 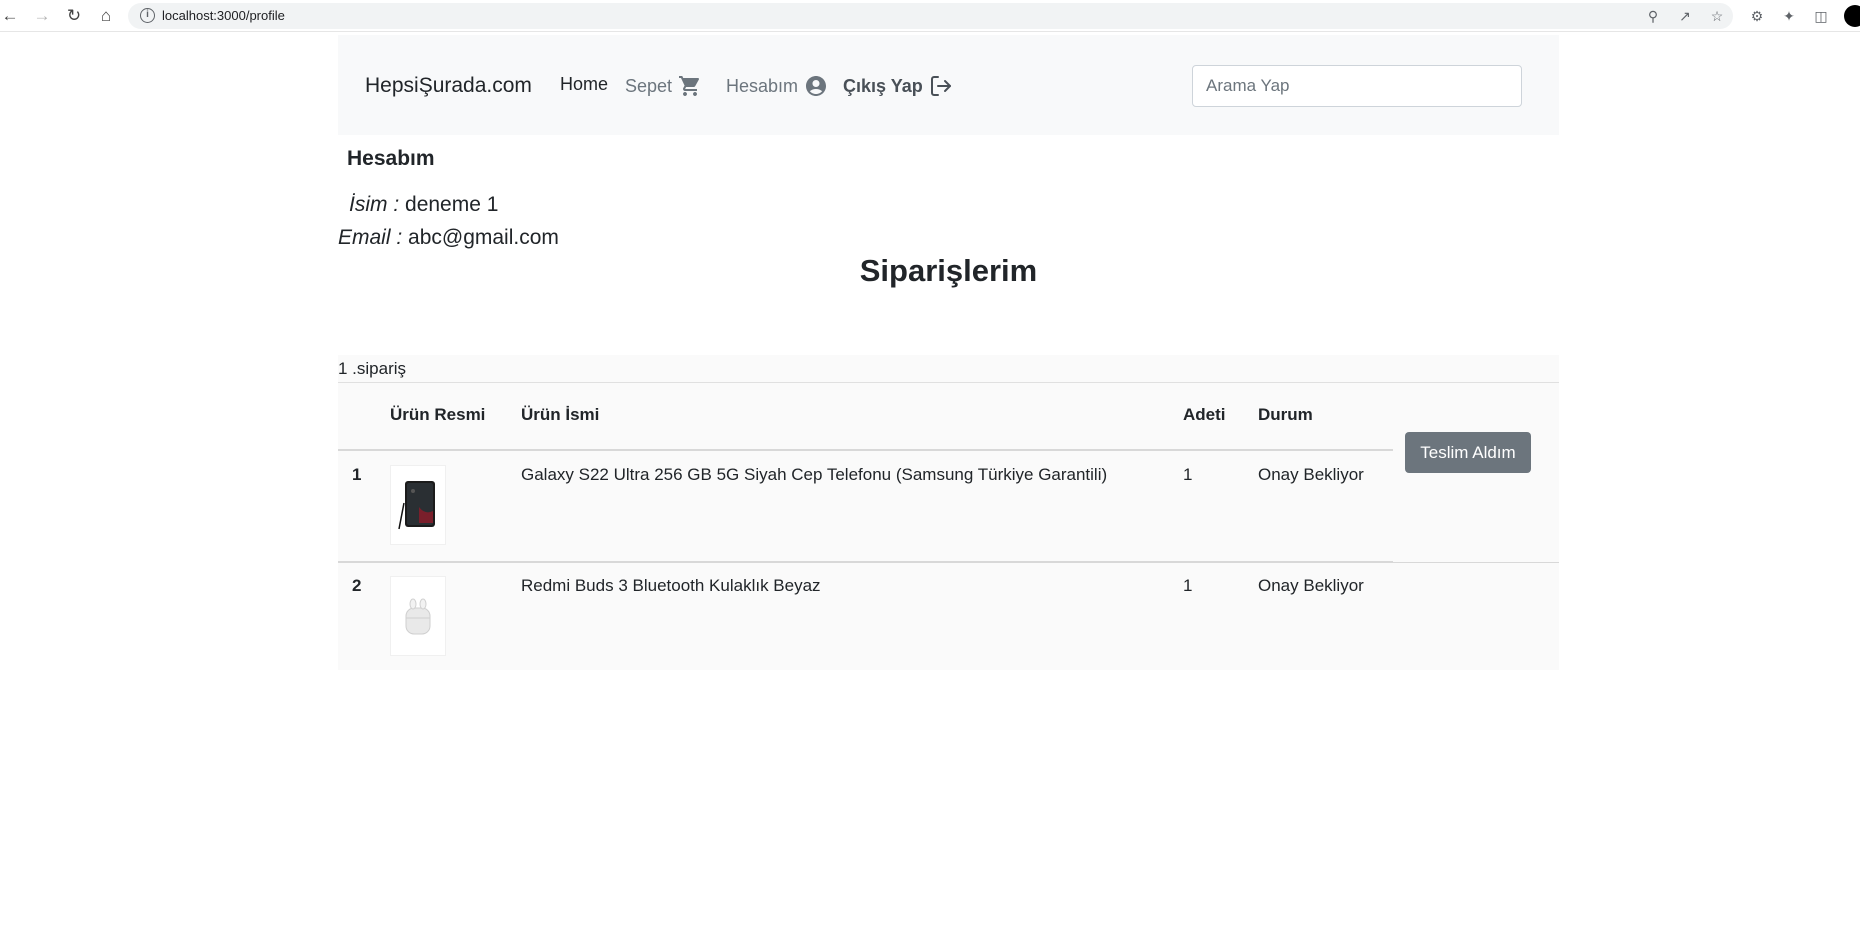 What do you see at coordinates (1757, 16) in the screenshot?
I see `extension-bug-icon: ⚙` at bounding box center [1757, 16].